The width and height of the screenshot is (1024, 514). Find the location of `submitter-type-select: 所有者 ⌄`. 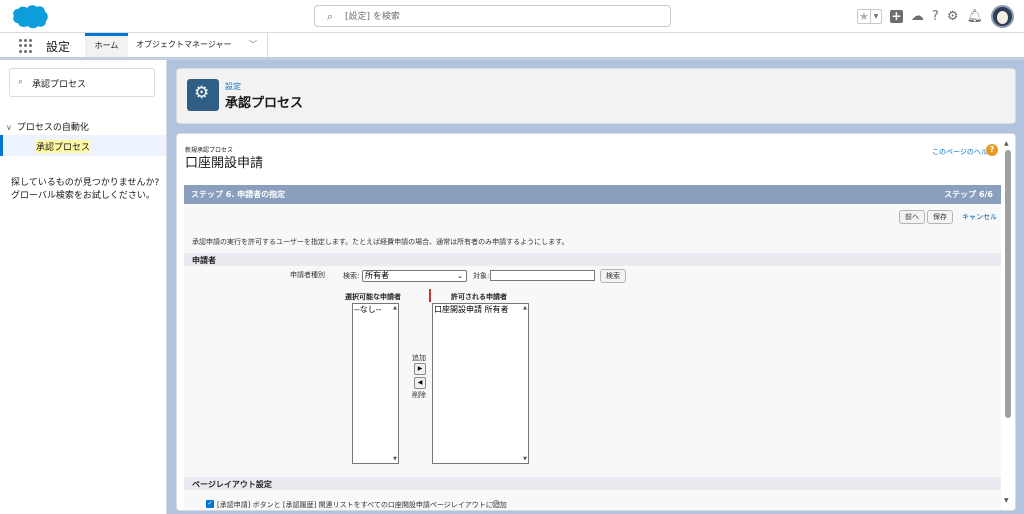

submitter-type-select: 所有者 ⌄ is located at coordinates (414, 276).